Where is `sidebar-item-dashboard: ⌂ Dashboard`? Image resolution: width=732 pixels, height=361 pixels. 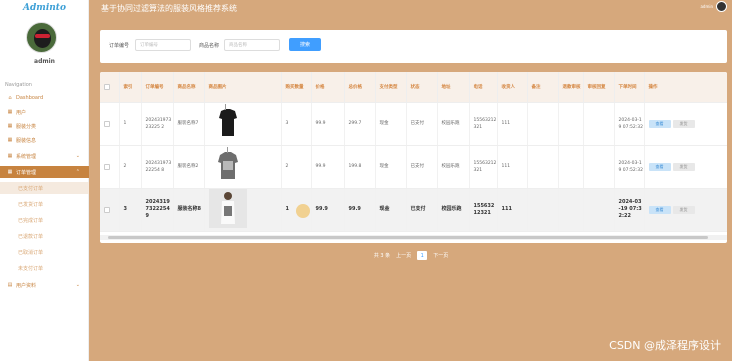 sidebar-item-dashboard: ⌂ Dashboard is located at coordinates (44, 98).